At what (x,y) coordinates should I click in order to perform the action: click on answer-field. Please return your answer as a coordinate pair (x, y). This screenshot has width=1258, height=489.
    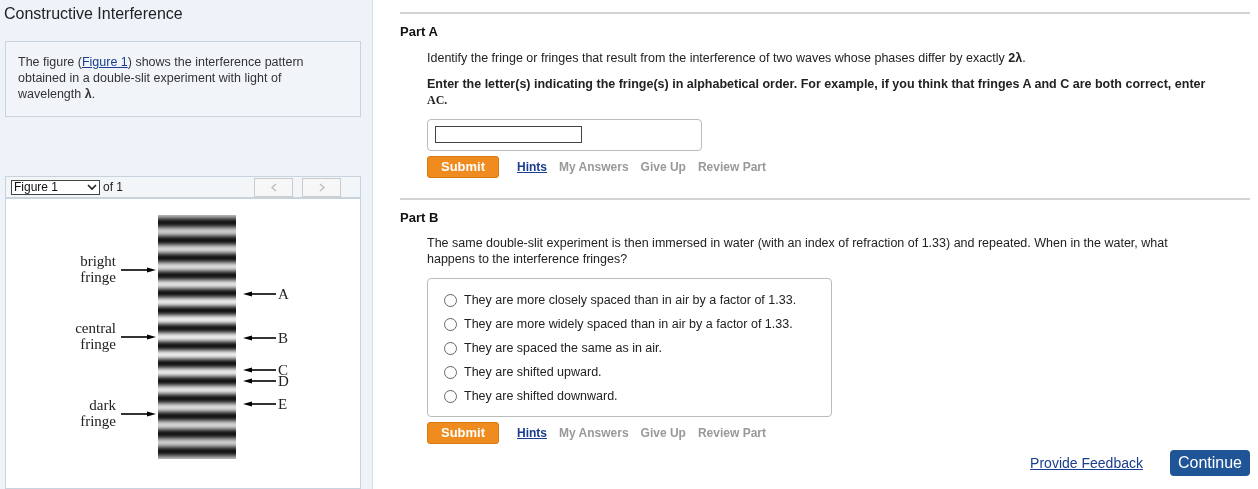
    Looking at the image, I should click on (508, 134).